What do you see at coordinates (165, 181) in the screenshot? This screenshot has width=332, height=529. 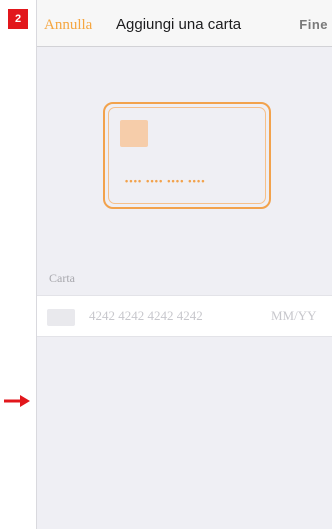 I see `card-number-mask: •••• •••• •••• ••••` at bounding box center [165, 181].